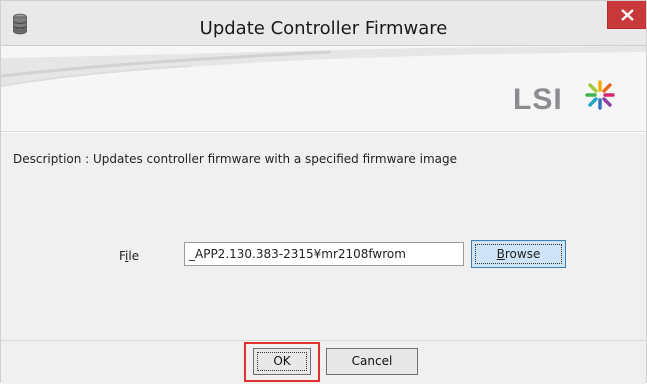 This screenshot has width=647, height=384. What do you see at coordinates (538, 99) in the screenshot?
I see `lsi-logo-text: LSI` at bounding box center [538, 99].